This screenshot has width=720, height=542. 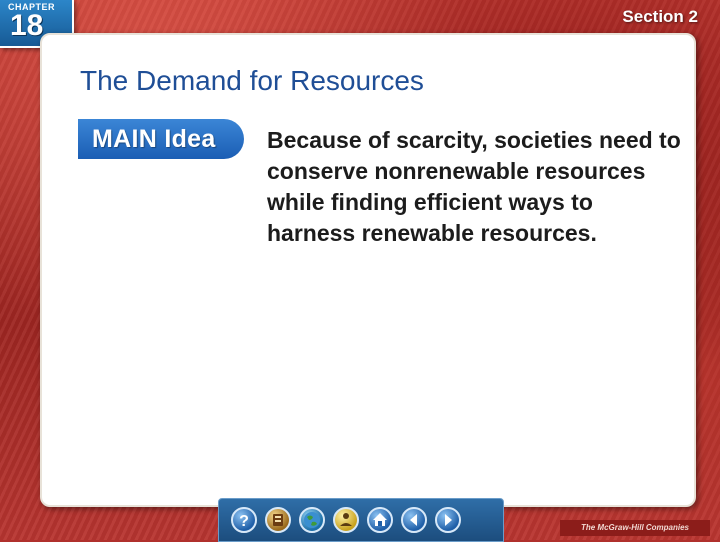 I want to click on help-icon: ?, so click(x=244, y=521).